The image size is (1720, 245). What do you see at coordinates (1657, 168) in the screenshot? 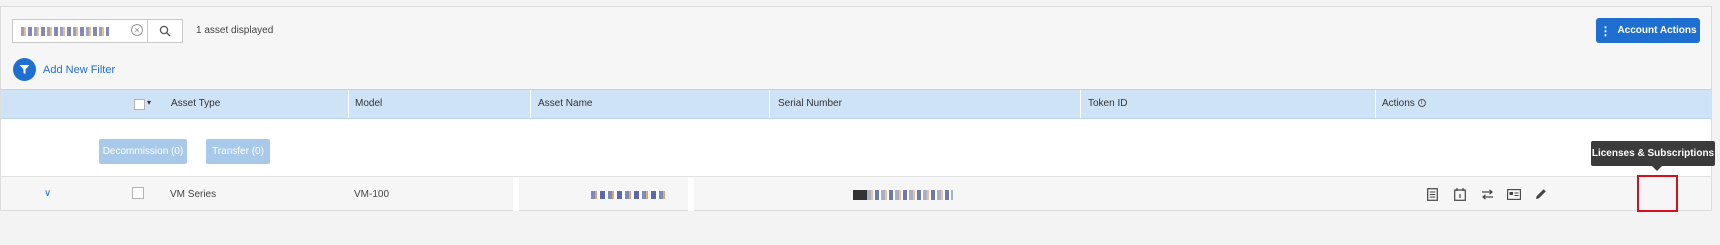
I see `tooltip-arrow` at bounding box center [1657, 168].